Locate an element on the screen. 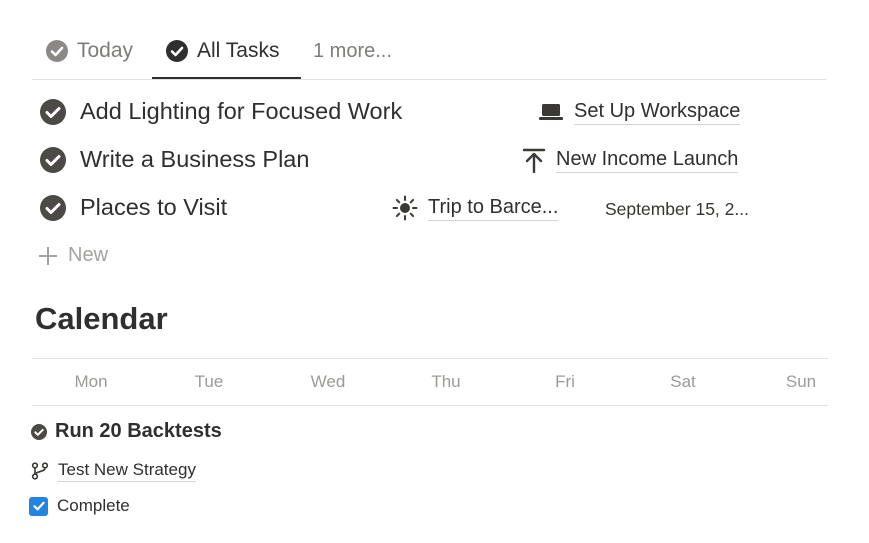  tab-all-tasks: All Tasks is located at coordinates (222, 51).